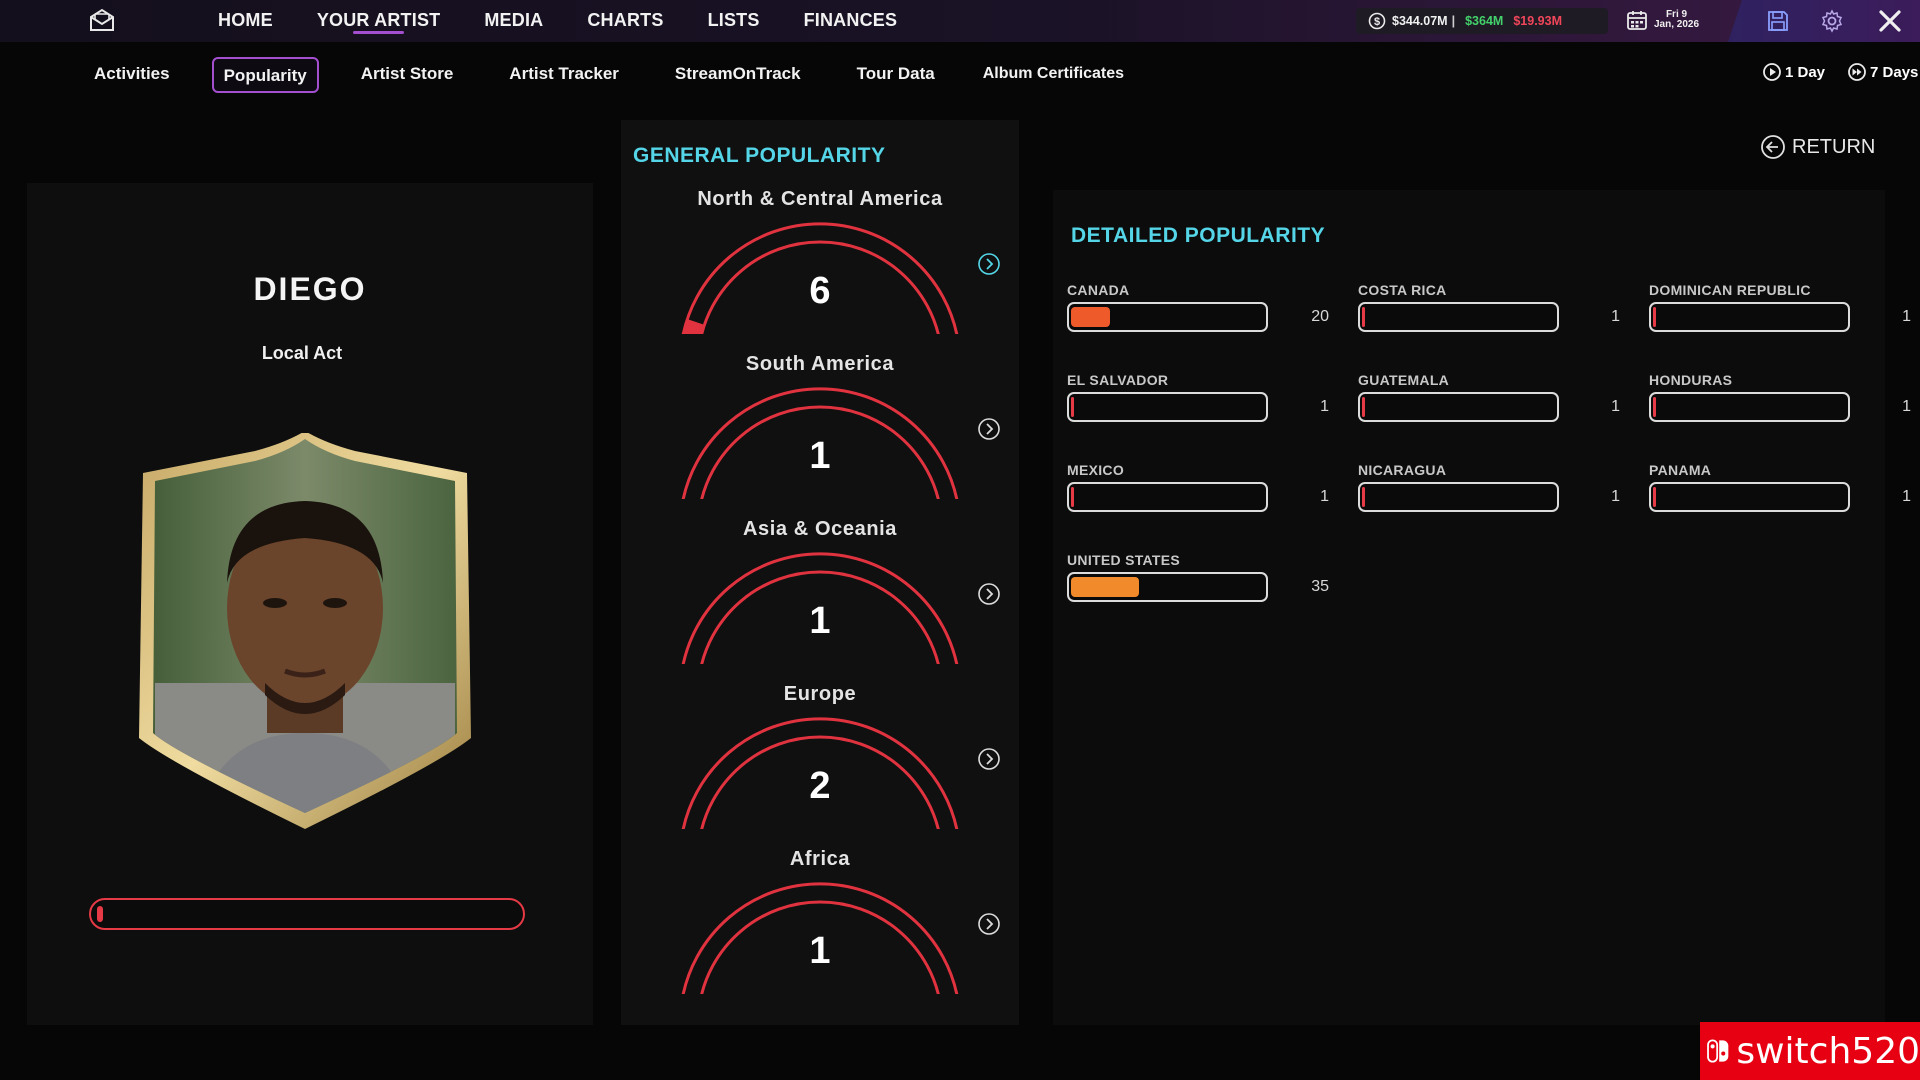 The image size is (1920, 1080). I want to click on nav-your-artist: YOUR ARTIST, so click(379, 21).